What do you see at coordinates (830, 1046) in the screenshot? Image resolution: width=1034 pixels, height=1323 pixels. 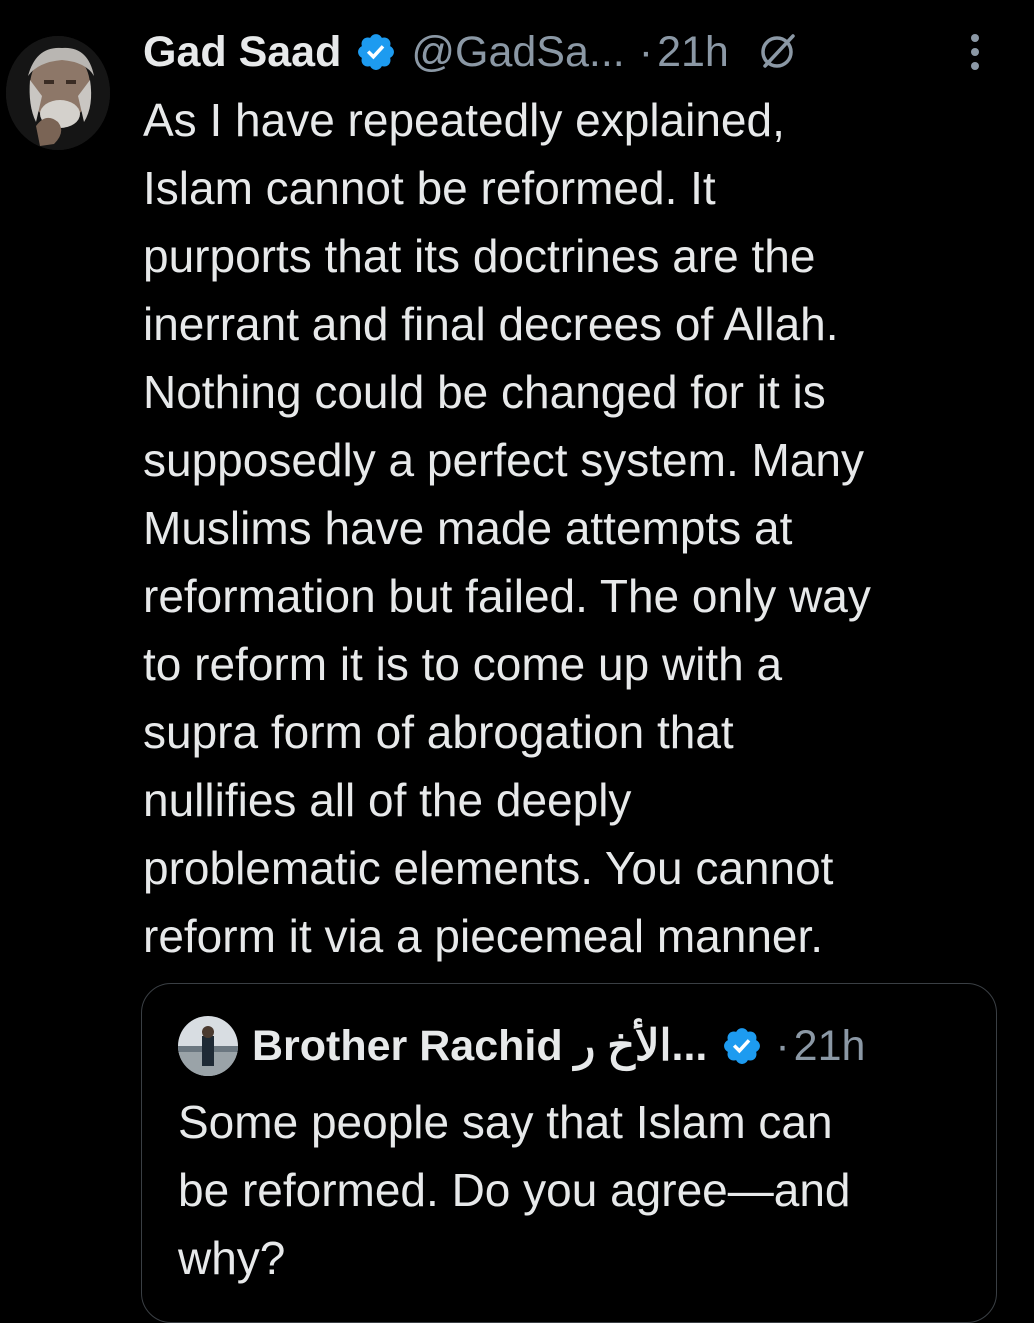 I see `quoted-tweet-time: 21h` at bounding box center [830, 1046].